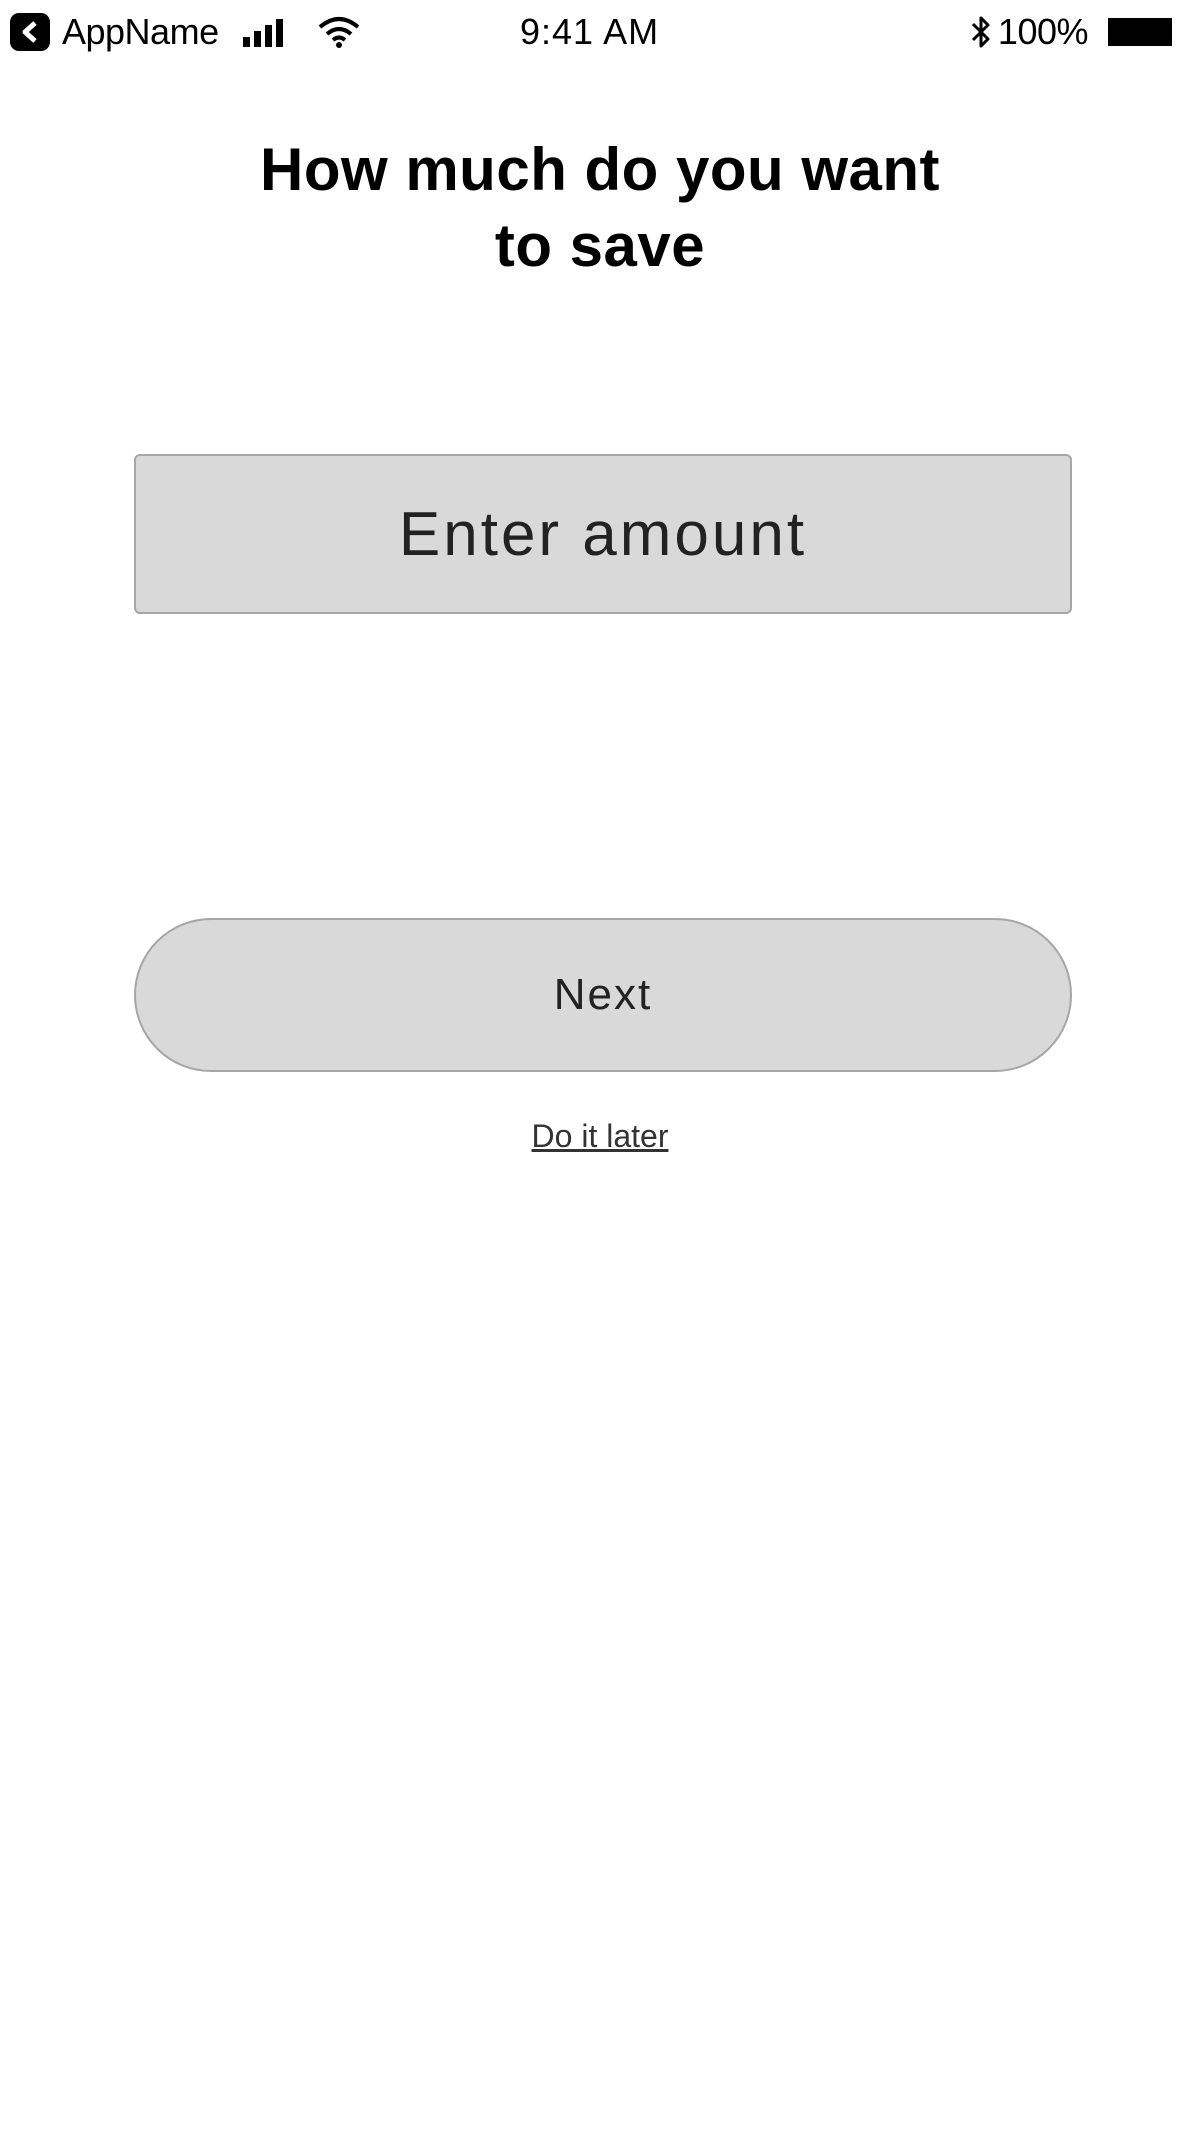  Describe the element at coordinates (600, 1136) in the screenshot. I see `do-it-later-link: Do it later` at that location.